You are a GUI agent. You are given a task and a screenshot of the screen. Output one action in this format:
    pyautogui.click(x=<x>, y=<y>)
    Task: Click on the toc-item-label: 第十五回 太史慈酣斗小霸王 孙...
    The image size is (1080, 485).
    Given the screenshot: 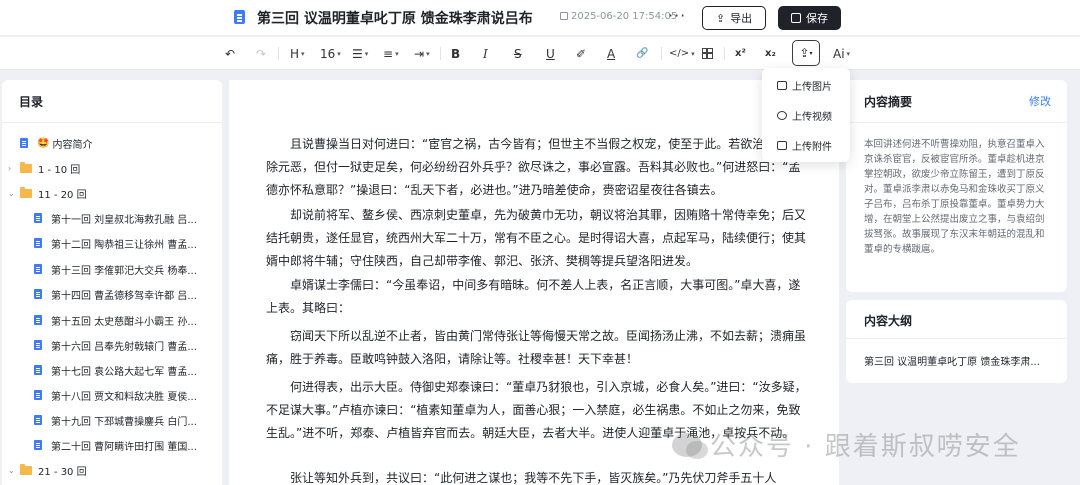 What is the action you would take?
    pyautogui.click(x=124, y=322)
    